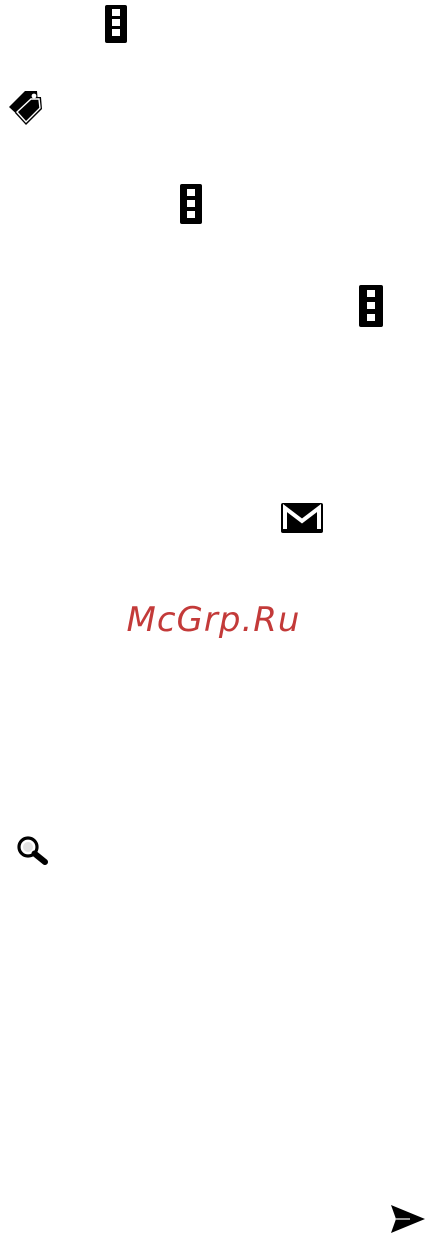  What do you see at coordinates (25, 108) in the screenshot?
I see `tag-icon` at bounding box center [25, 108].